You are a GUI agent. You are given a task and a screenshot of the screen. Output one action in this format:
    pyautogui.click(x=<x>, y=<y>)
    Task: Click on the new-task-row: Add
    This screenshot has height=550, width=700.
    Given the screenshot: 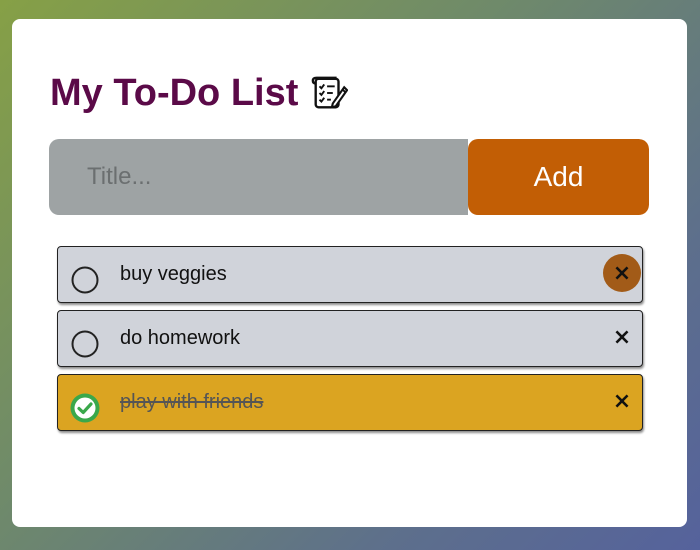 What is the action you would take?
    pyautogui.click(x=349, y=177)
    